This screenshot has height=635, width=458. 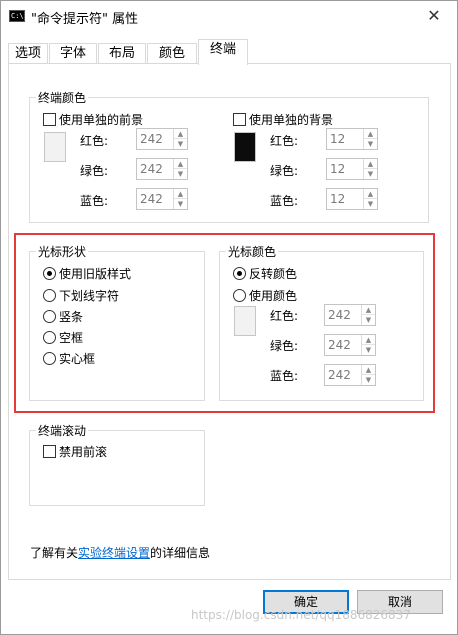 I want to click on separate-background-label: 使用单独的背景, so click(x=291, y=120).